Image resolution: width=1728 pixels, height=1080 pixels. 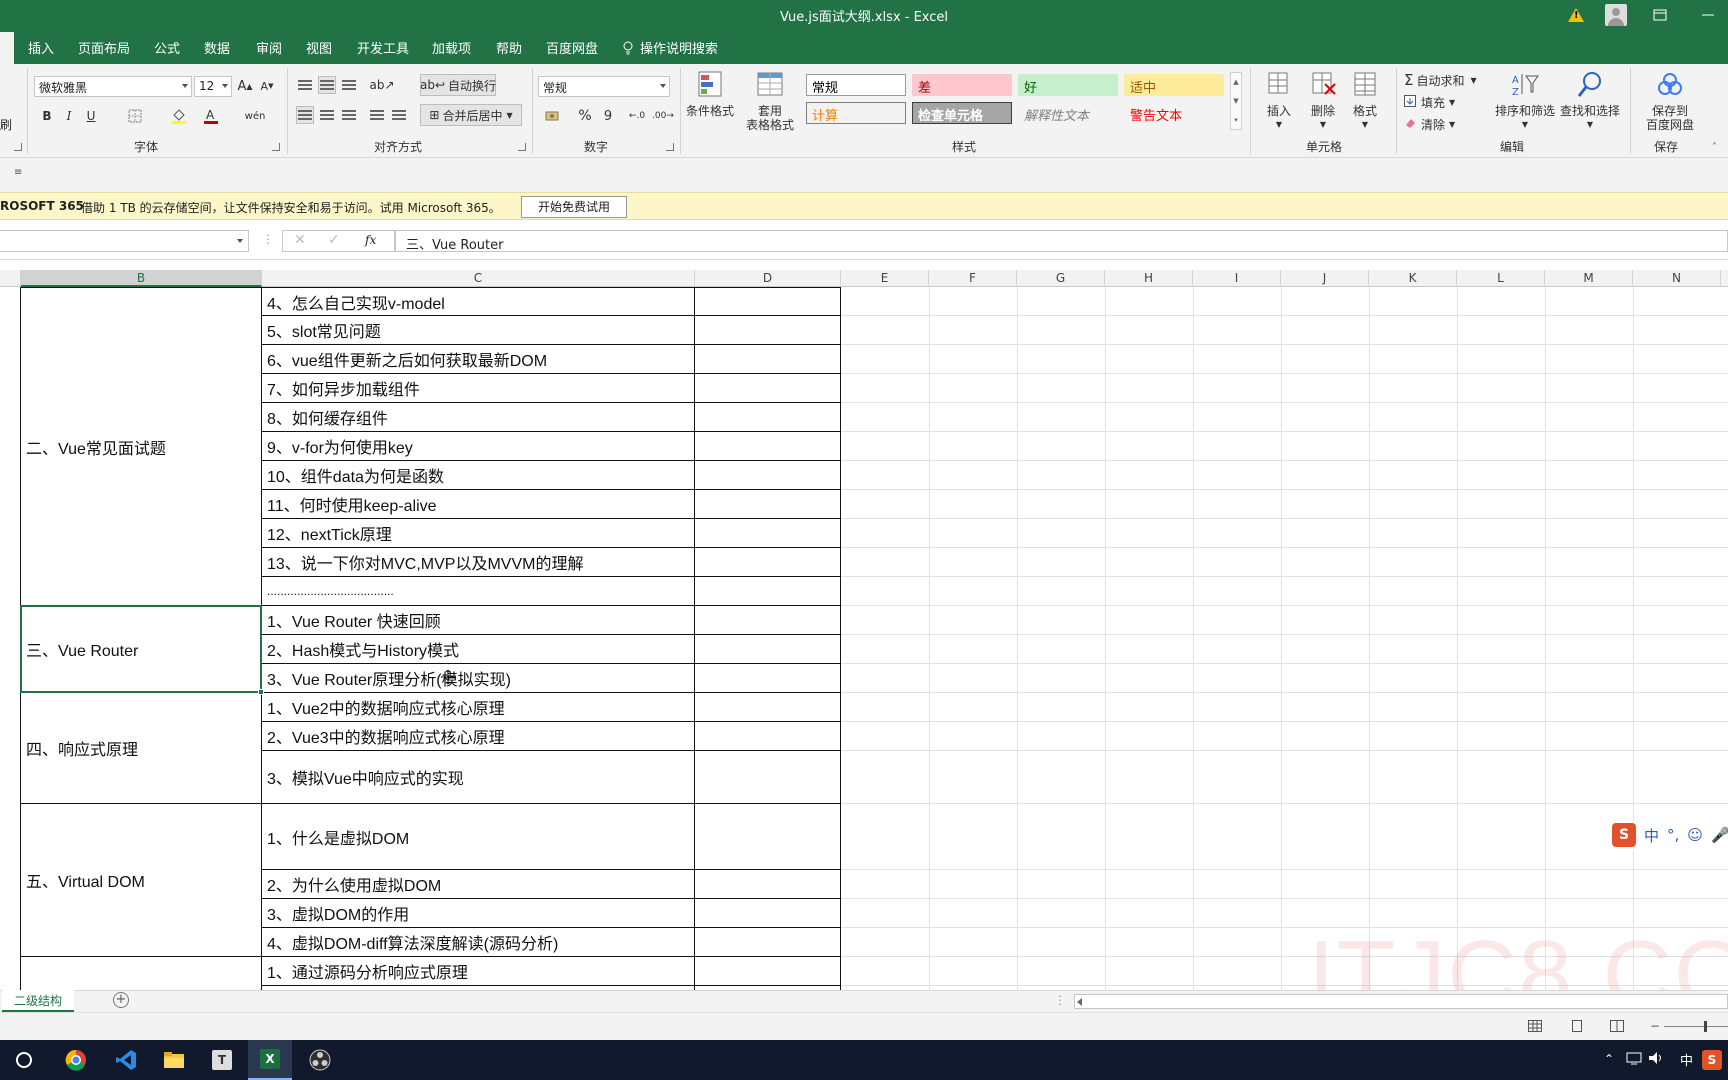 I want to click on style-explanatory-text: 解释性文本, so click(x=1068, y=113).